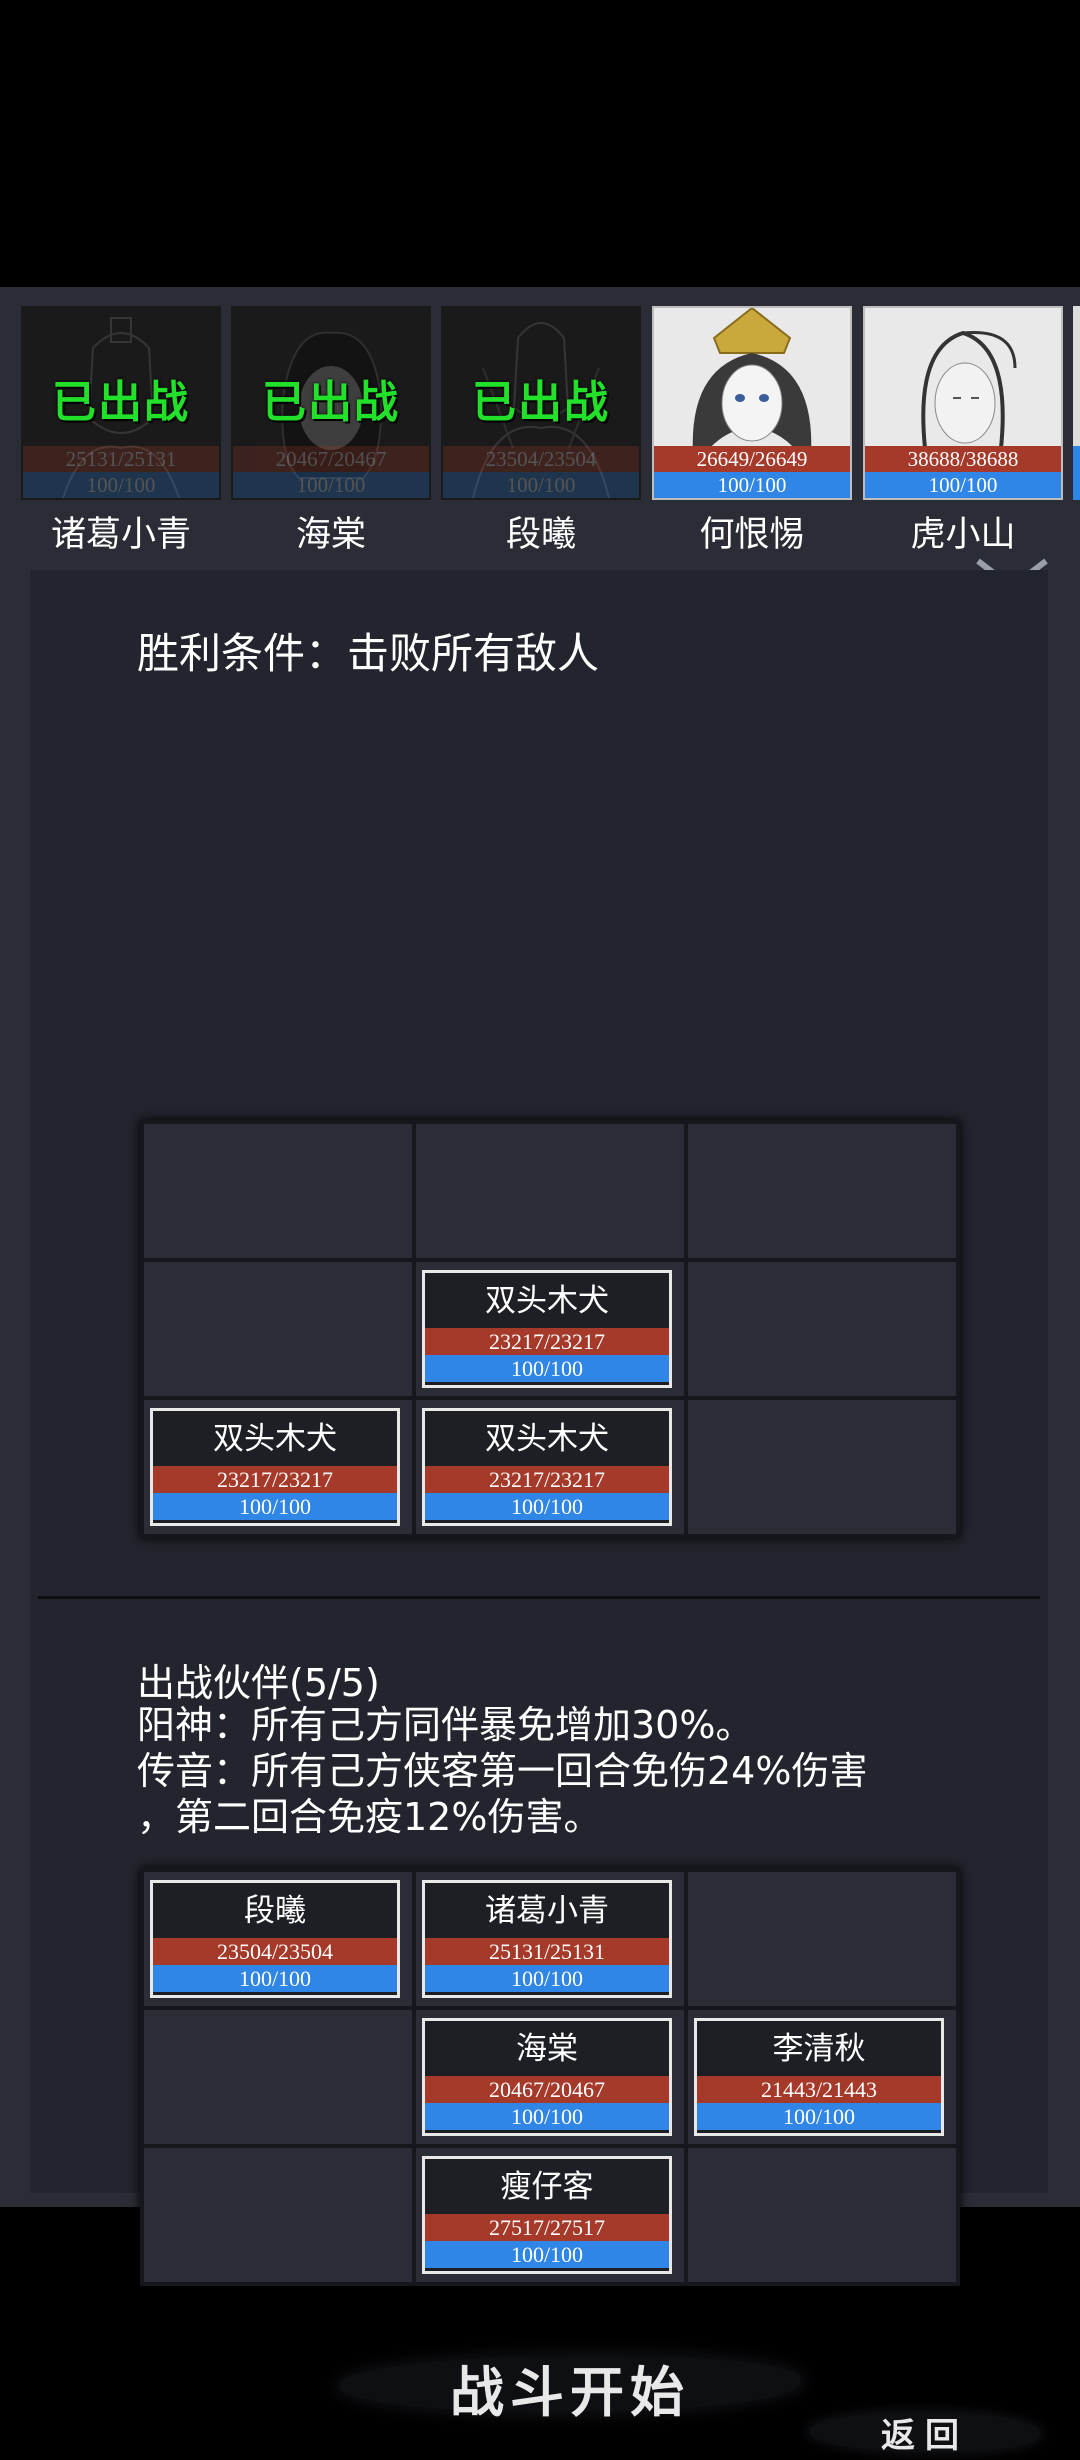 This screenshot has width=1080, height=2460. Describe the element at coordinates (369, 1817) in the screenshot. I see `buff-line: ，第二回合免疫12%伤害。` at that location.